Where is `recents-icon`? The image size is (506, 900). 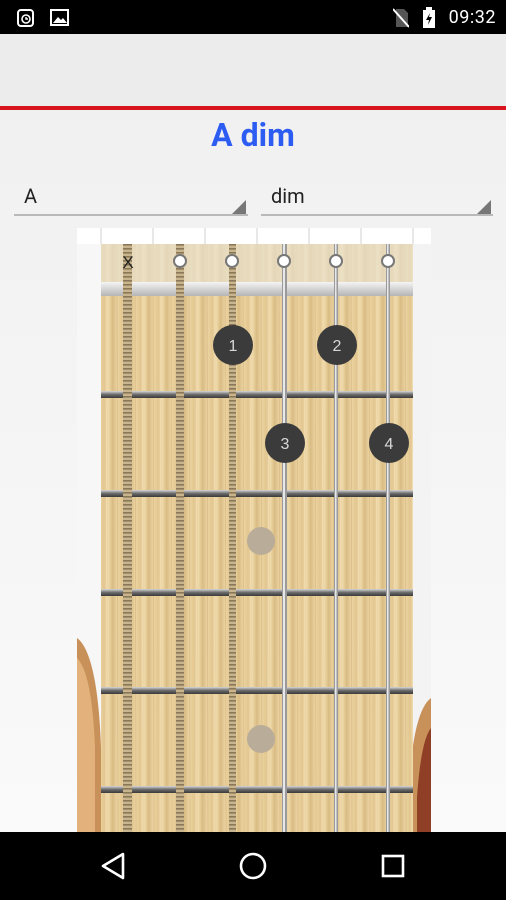 recents-icon is located at coordinates (393, 866).